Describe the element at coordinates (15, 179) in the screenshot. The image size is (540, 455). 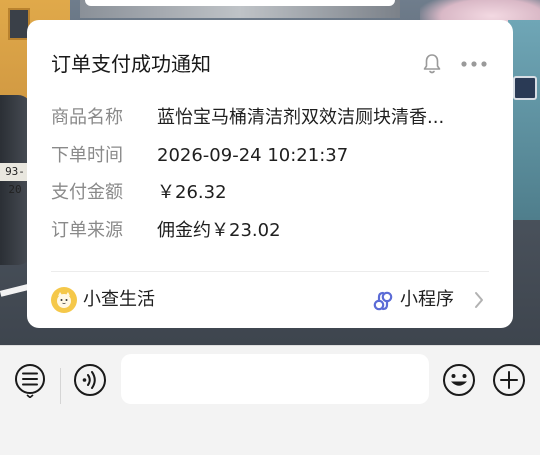
I see `license-plate: 93-20` at that location.